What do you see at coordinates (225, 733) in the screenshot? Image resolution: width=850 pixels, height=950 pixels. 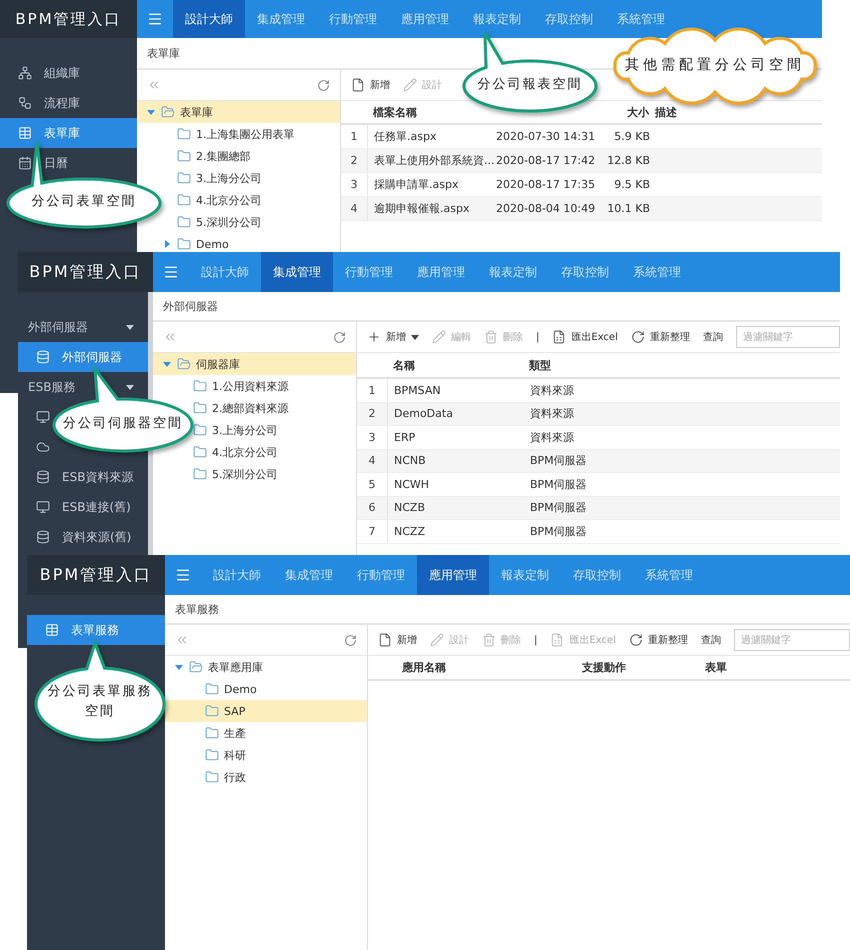 I see `tree-item: 生產` at bounding box center [225, 733].